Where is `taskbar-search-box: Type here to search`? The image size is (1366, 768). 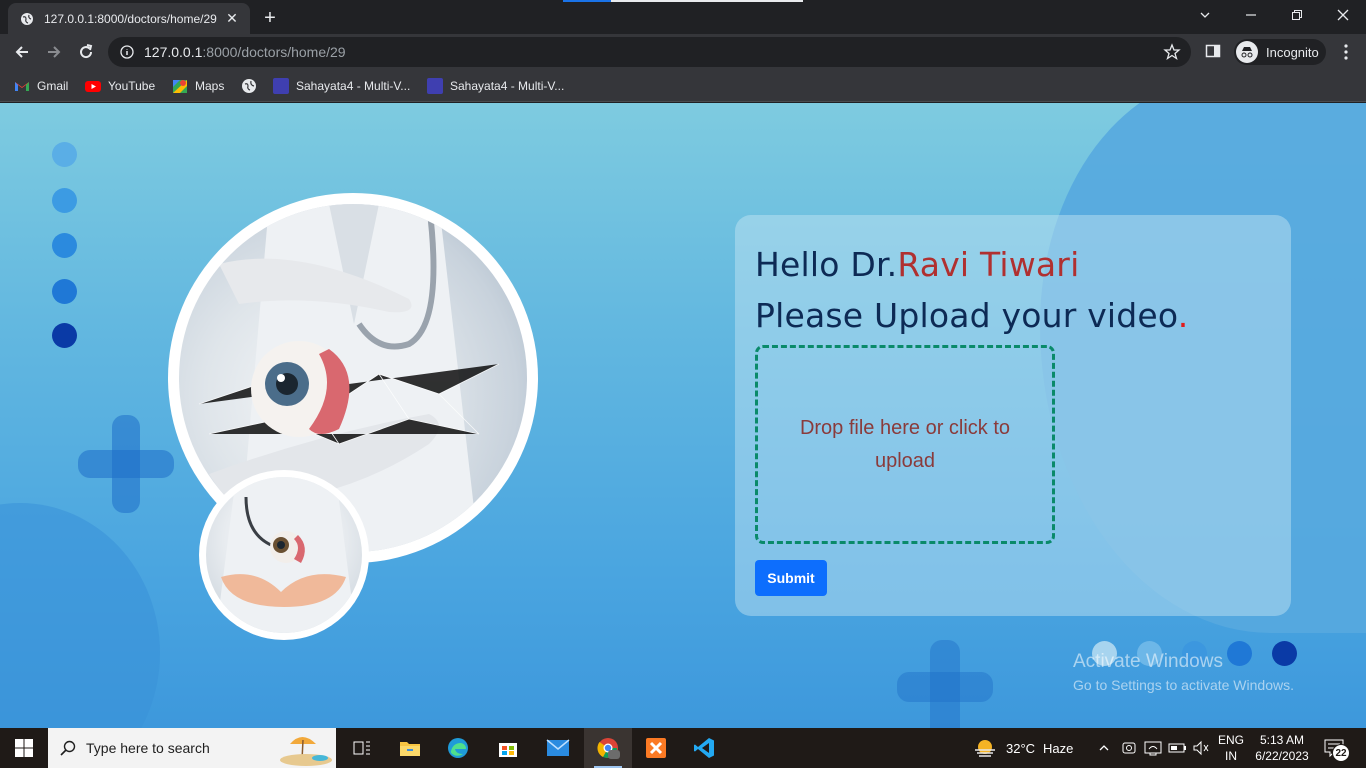
taskbar-search-box: Type here to search is located at coordinates (192, 748).